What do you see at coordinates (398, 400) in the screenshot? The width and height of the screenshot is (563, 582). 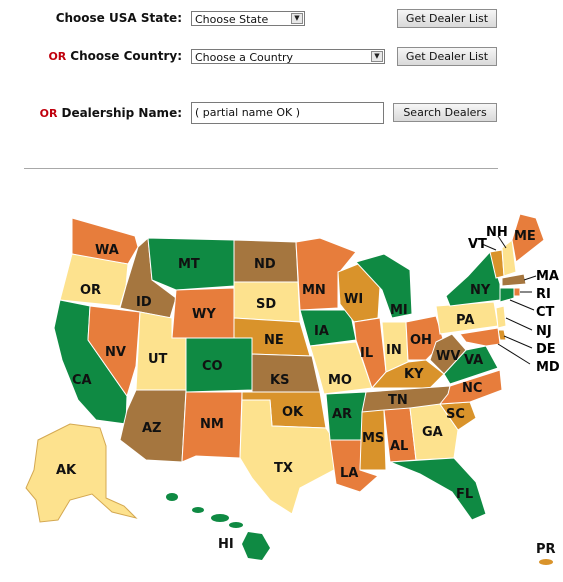 I see `state-label: TN` at bounding box center [398, 400].